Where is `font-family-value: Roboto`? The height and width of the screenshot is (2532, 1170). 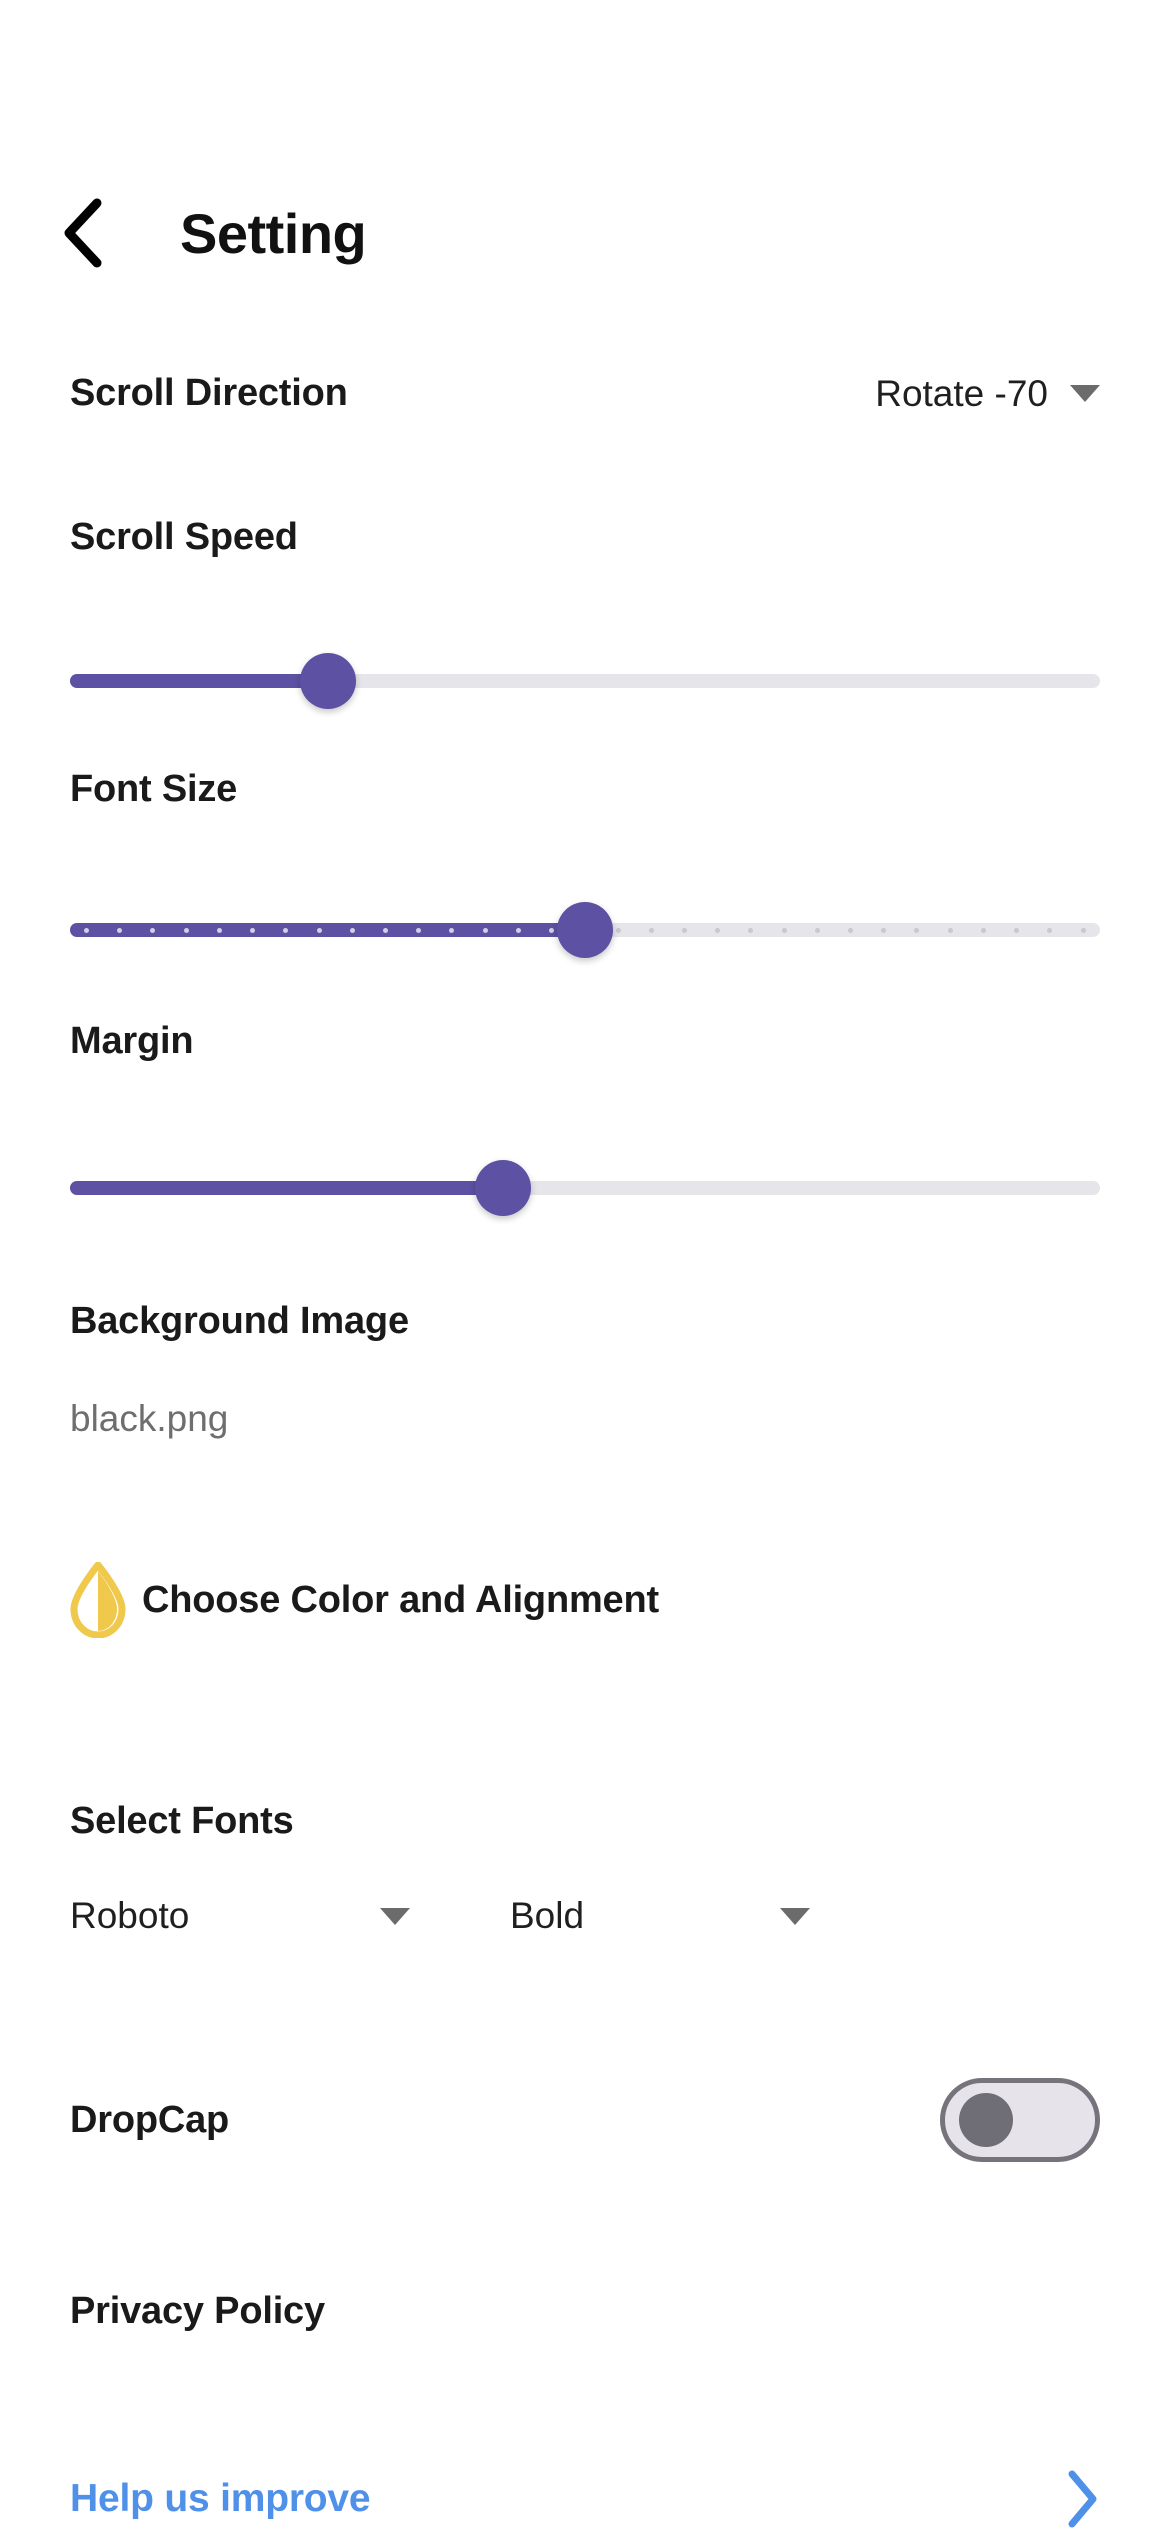
font-family-value: Roboto is located at coordinates (130, 1915).